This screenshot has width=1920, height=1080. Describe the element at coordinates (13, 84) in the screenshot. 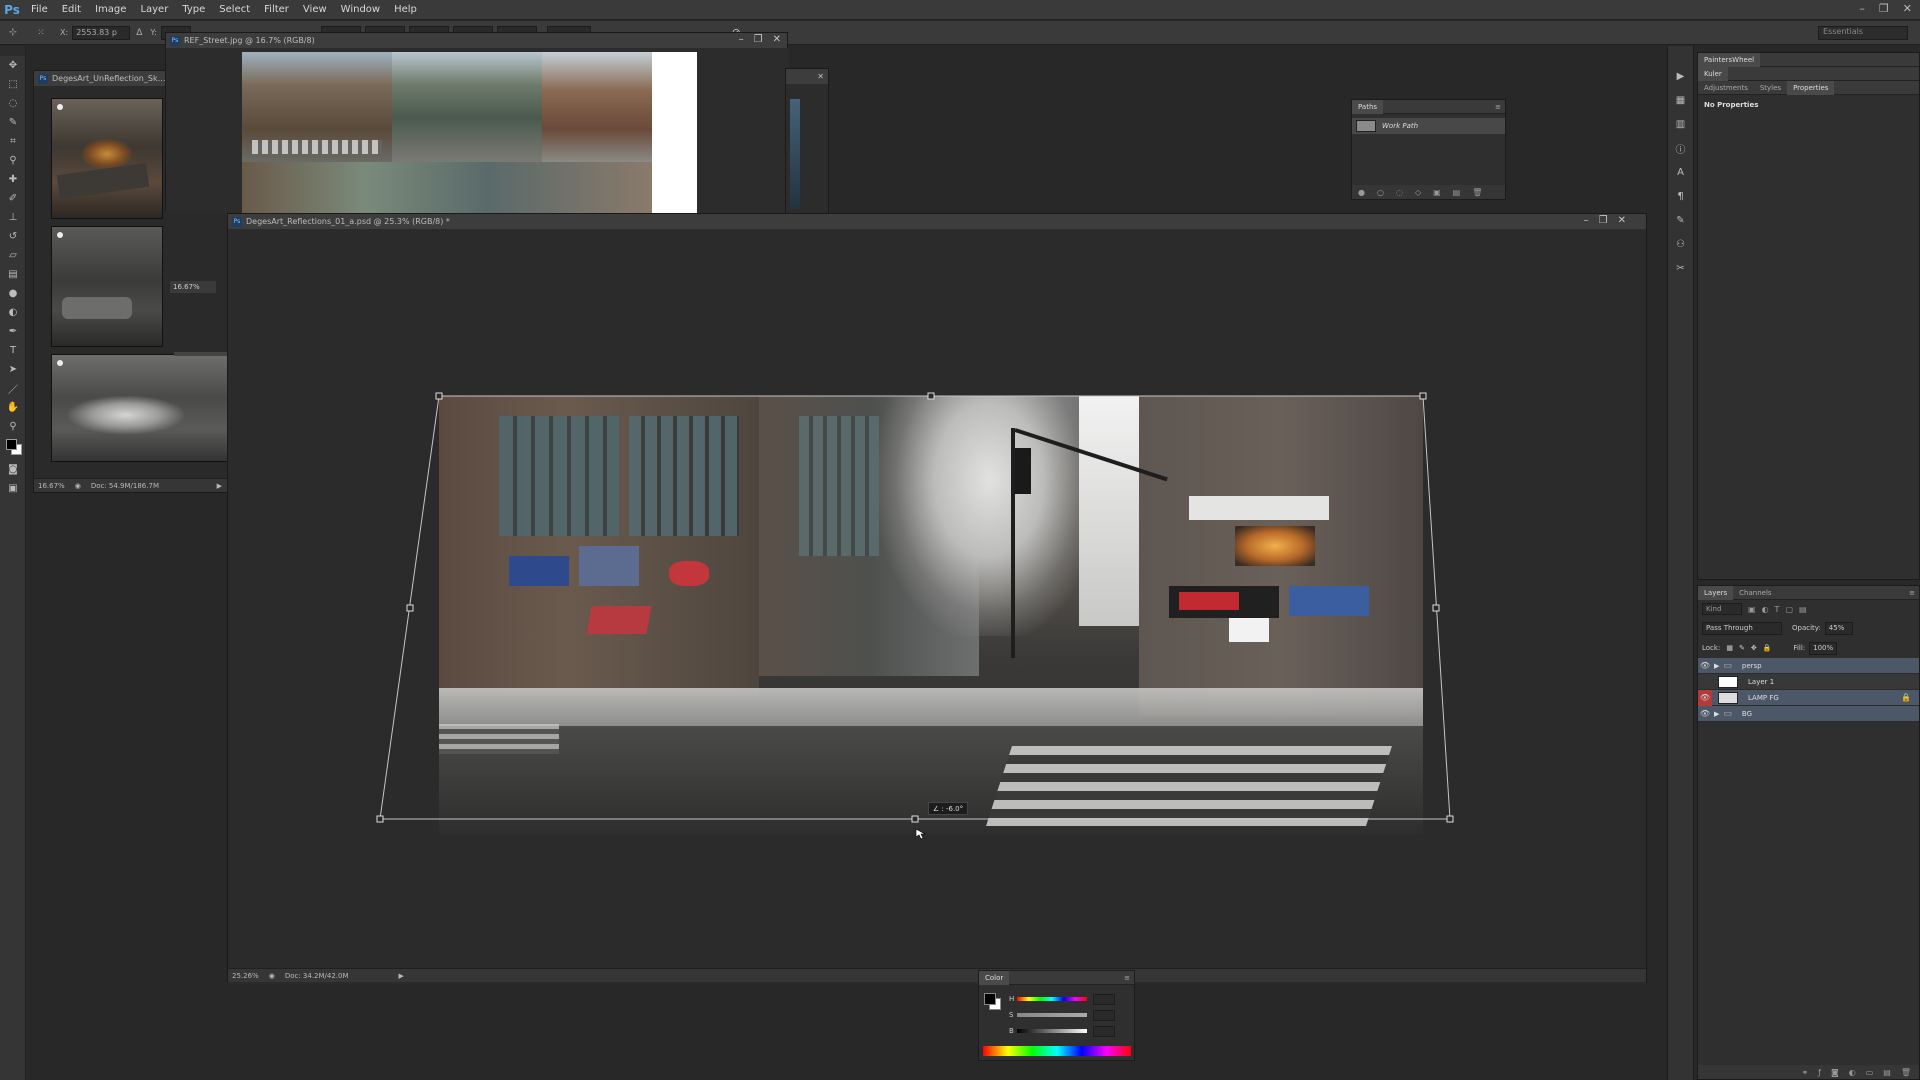

I see `marquee-icon: ⬚` at that location.